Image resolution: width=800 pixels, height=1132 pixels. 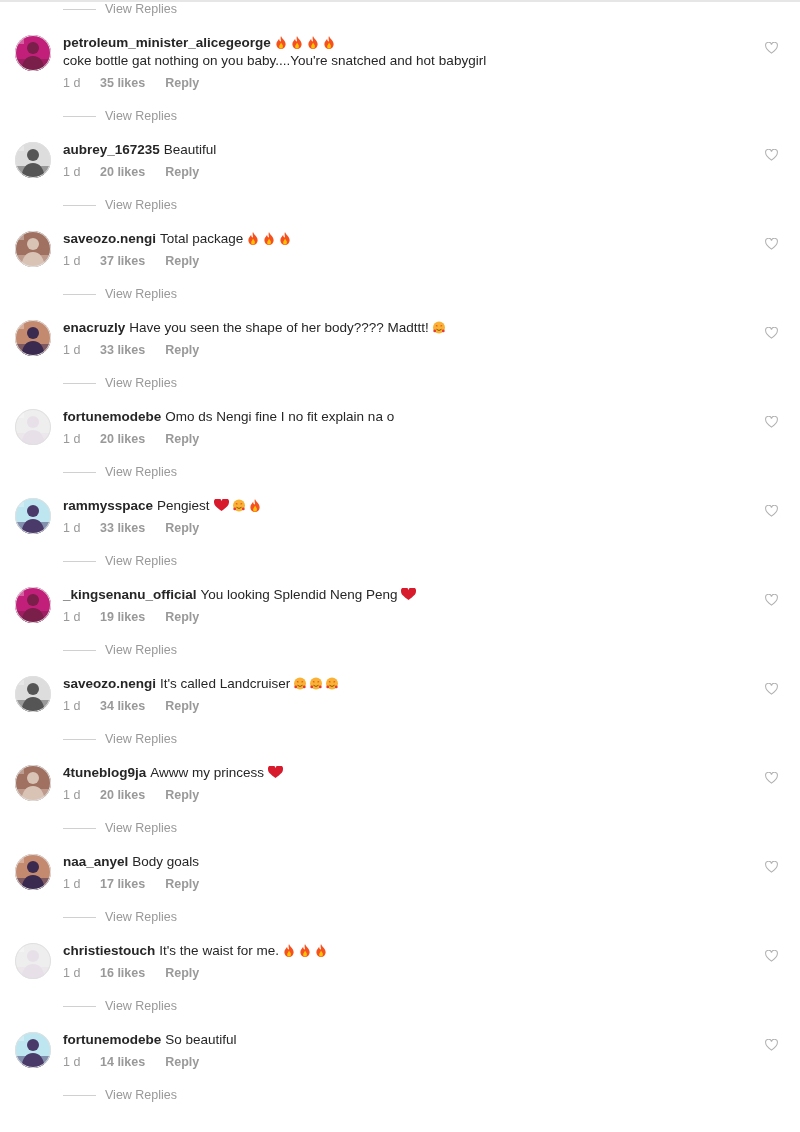 What do you see at coordinates (123, 973) in the screenshot?
I see `like-count: 16 likes` at bounding box center [123, 973].